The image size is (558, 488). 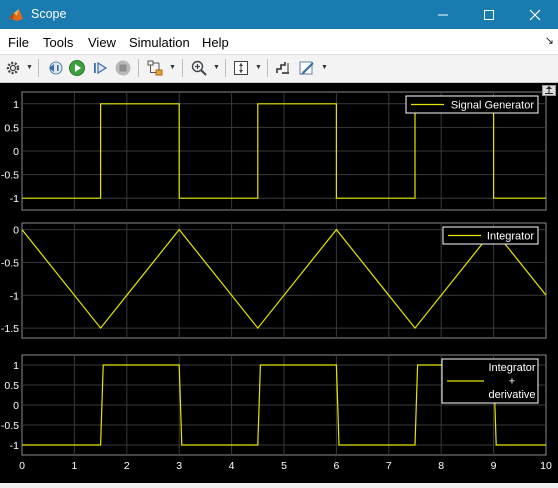 I want to click on scale-dropdown-icon: ▼, so click(x=258, y=67).